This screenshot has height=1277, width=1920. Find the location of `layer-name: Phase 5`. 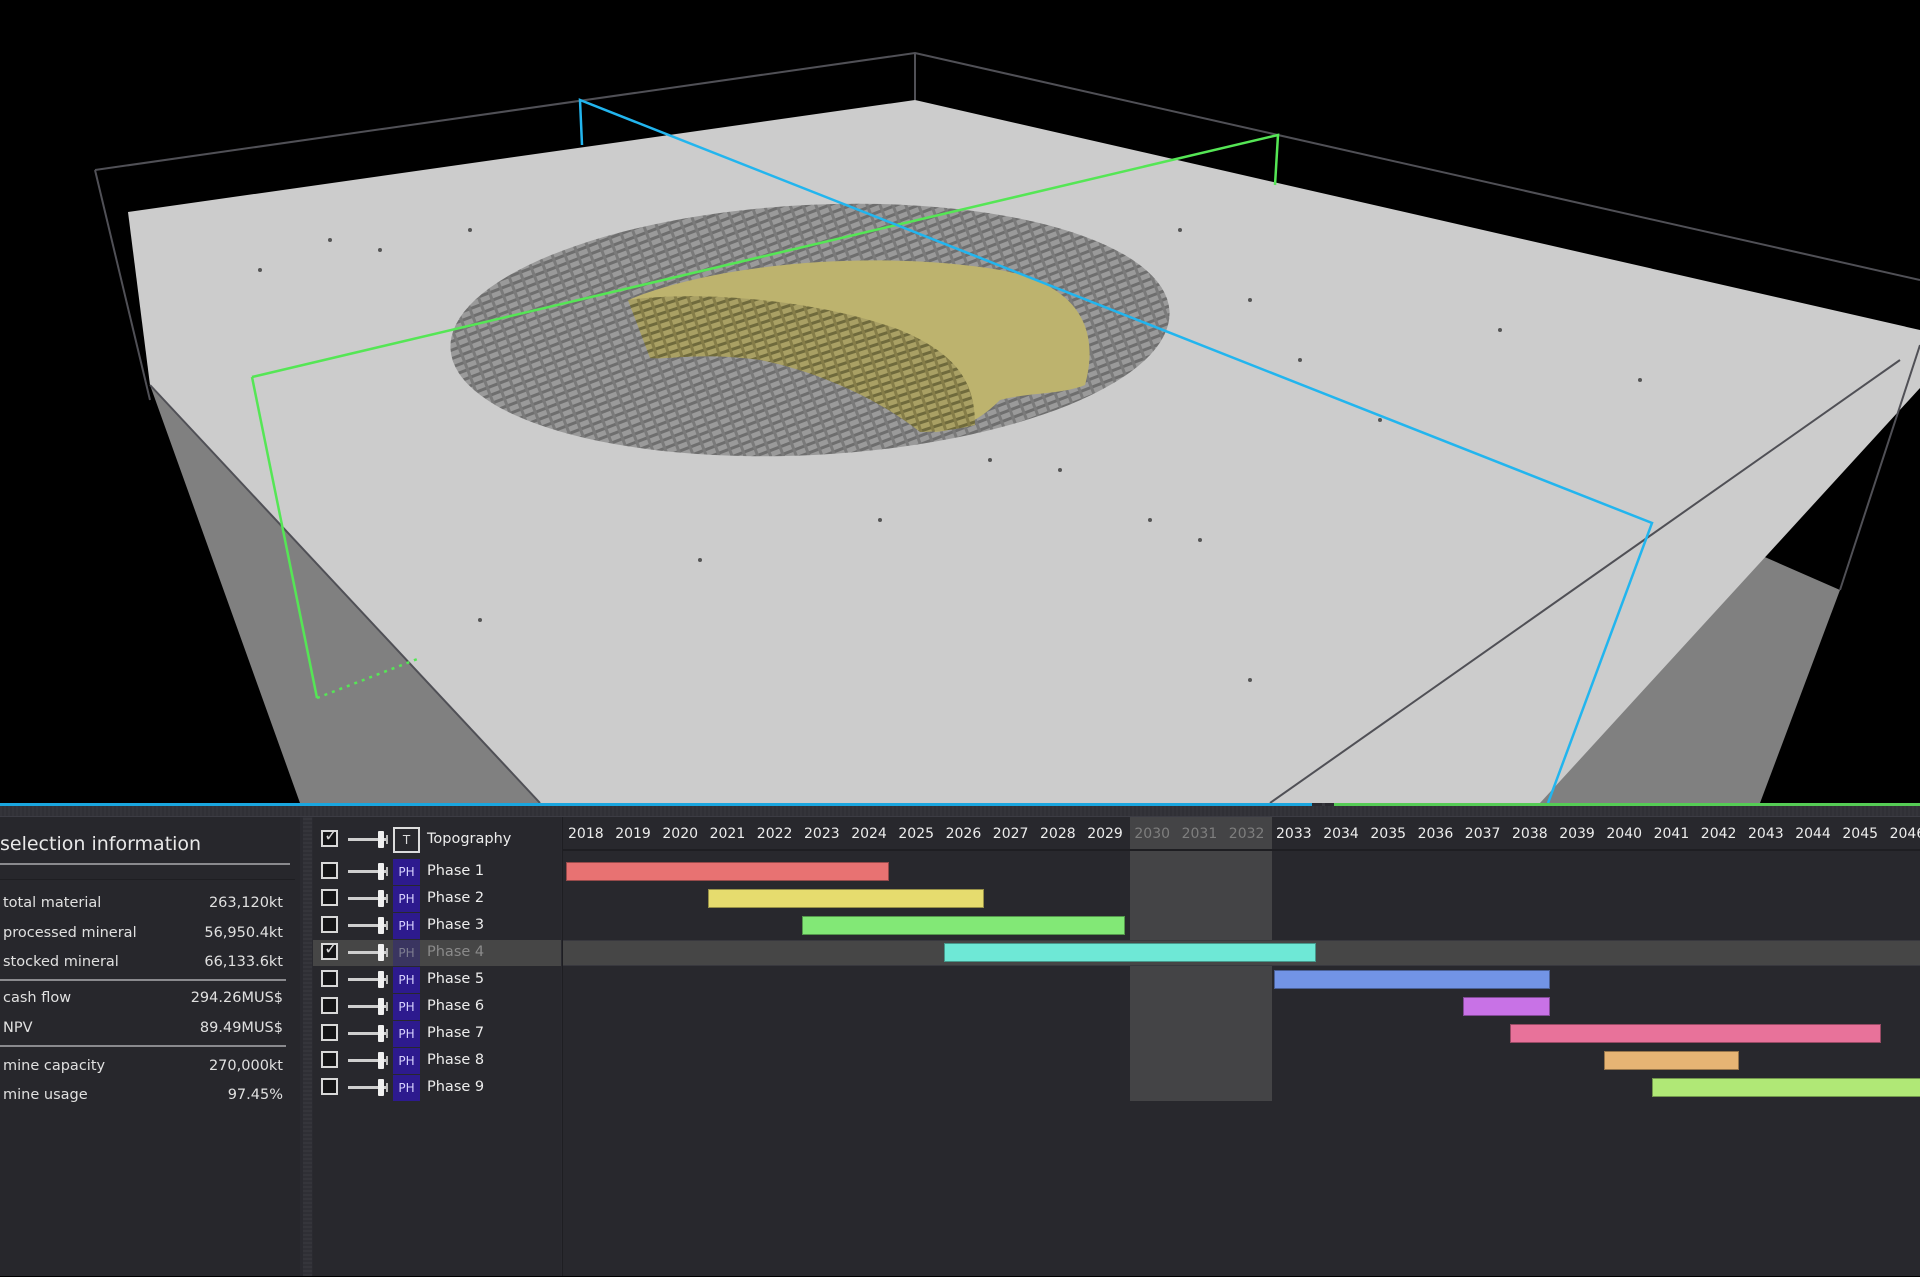

layer-name: Phase 5 is located at coordinates (456, 979).